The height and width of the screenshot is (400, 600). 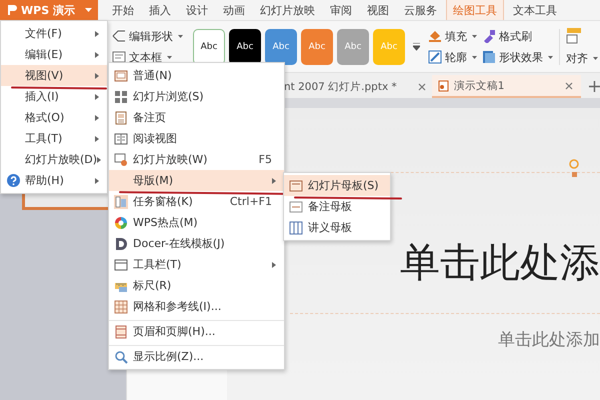 What do you see at coordinates (251, 201) in the screenshot?
I see `shortcut-label: Ctrl+F1` at bounding box center [251, 201].